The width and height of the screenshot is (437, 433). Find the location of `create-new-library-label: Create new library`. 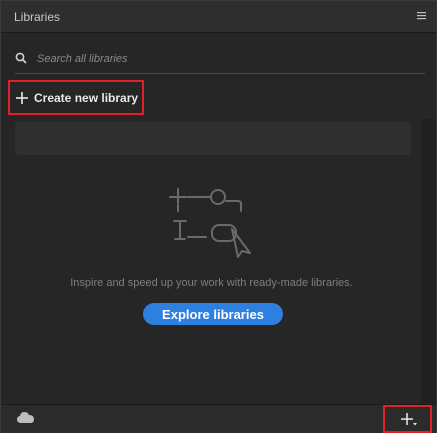

create-new-library-label: Create new library is located at coordinates (86, 97).